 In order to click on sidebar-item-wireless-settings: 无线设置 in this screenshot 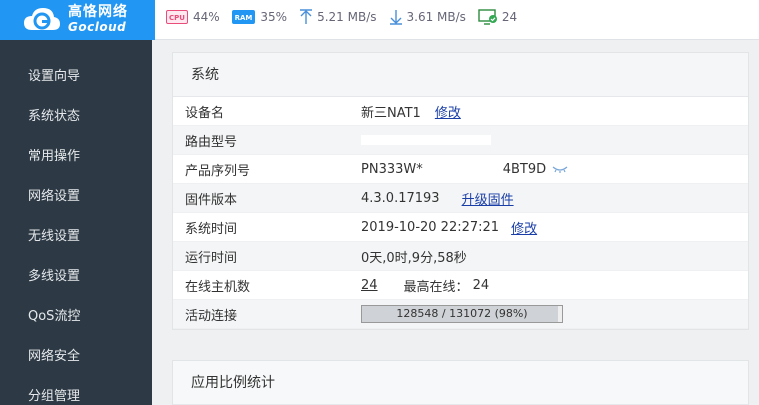, I will do `click(76, 234)`.